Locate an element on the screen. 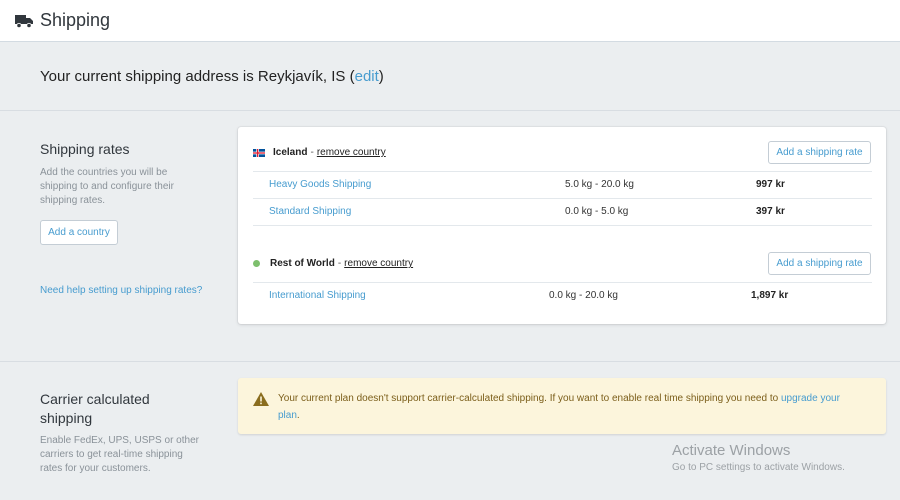 This screenshot has width=900, height=500. rate-list-divider is located at coordinates (562, 225).